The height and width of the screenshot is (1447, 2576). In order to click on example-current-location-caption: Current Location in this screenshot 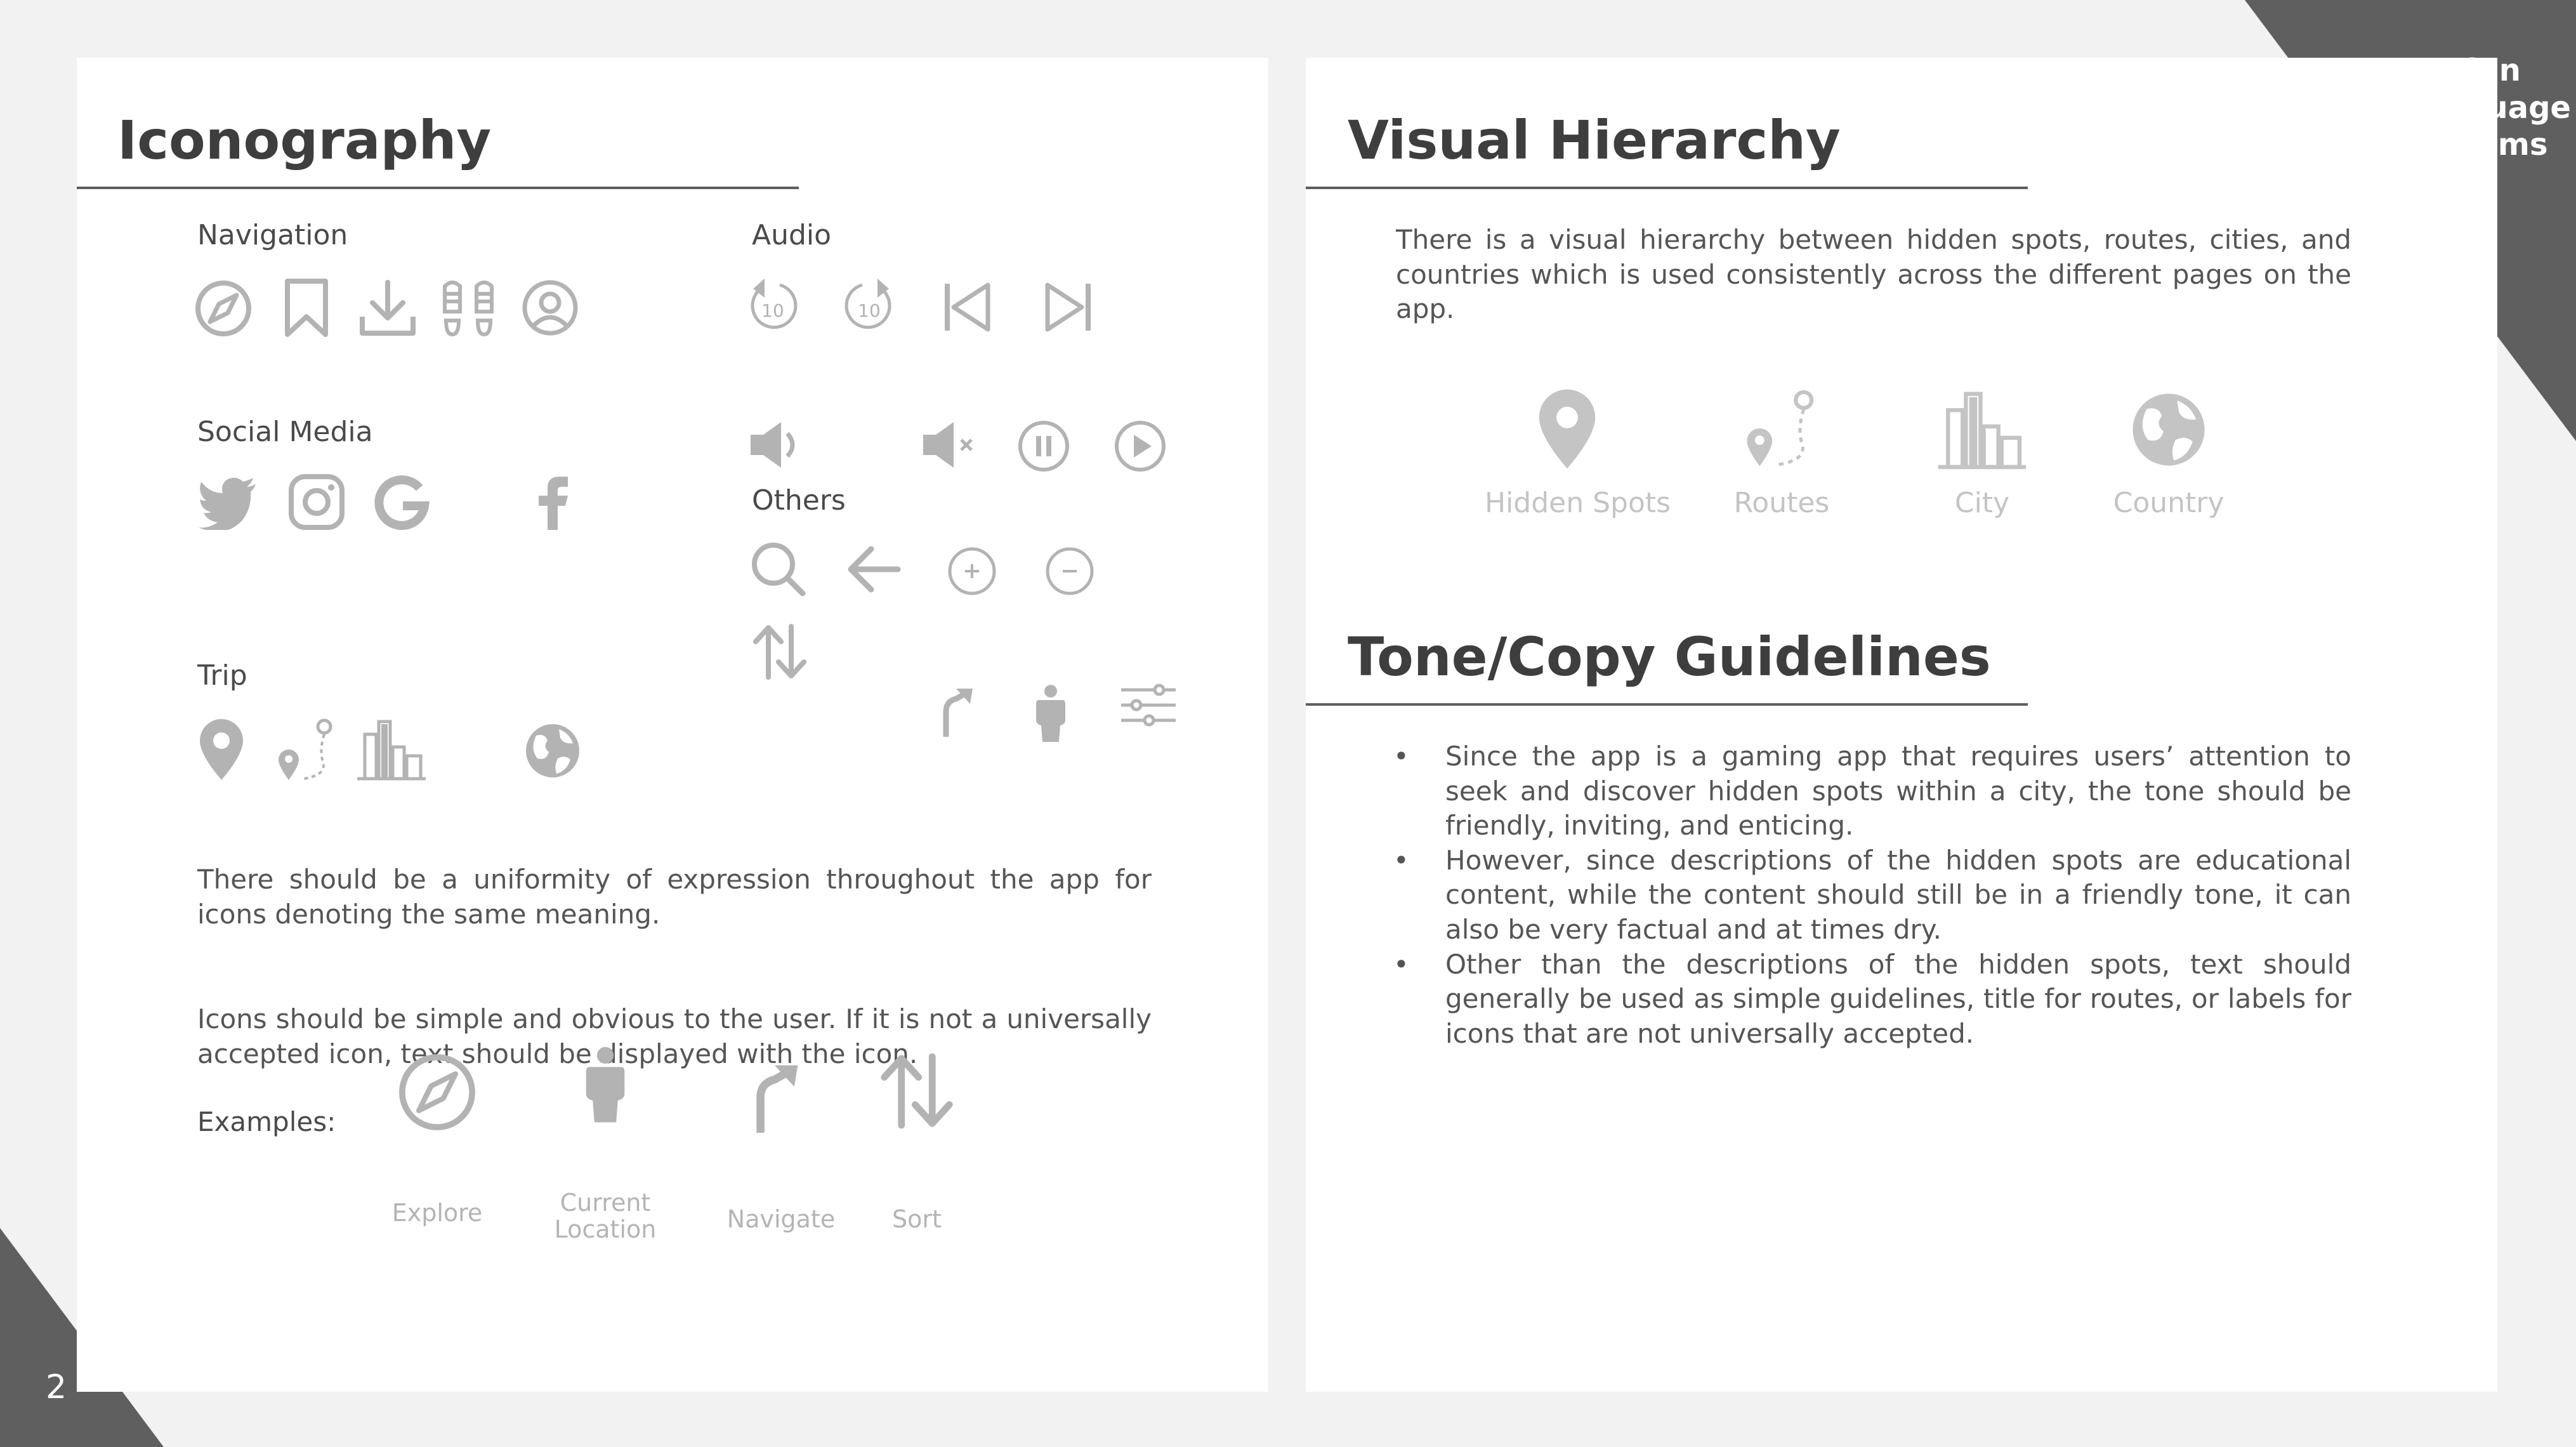, I will do `click(605, 1216)`.